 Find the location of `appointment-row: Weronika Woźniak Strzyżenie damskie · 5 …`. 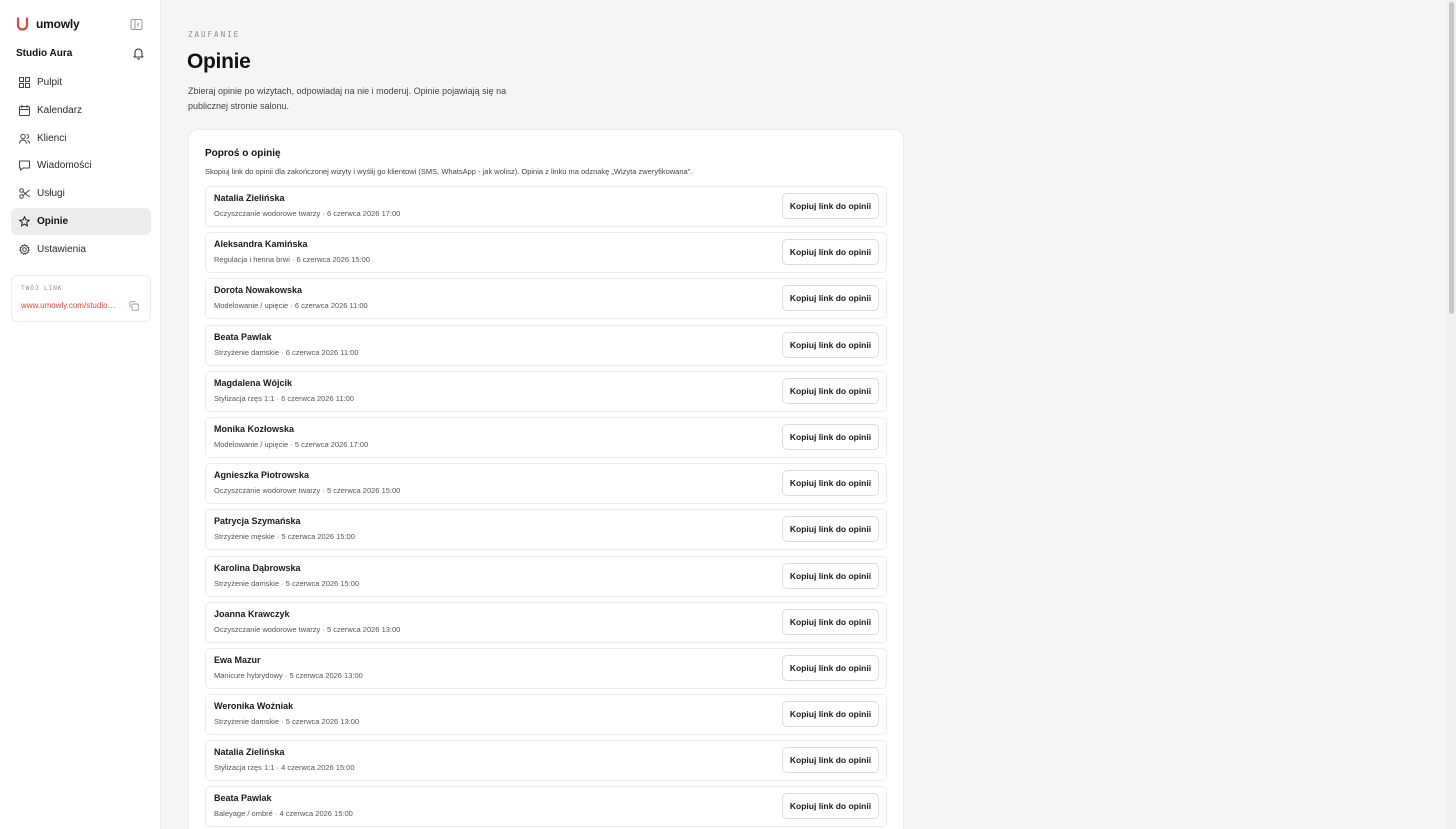

appointment-row: Weronika Woźniak Strzyżenie damskie · 5 … is located at coordinates (546, 715).